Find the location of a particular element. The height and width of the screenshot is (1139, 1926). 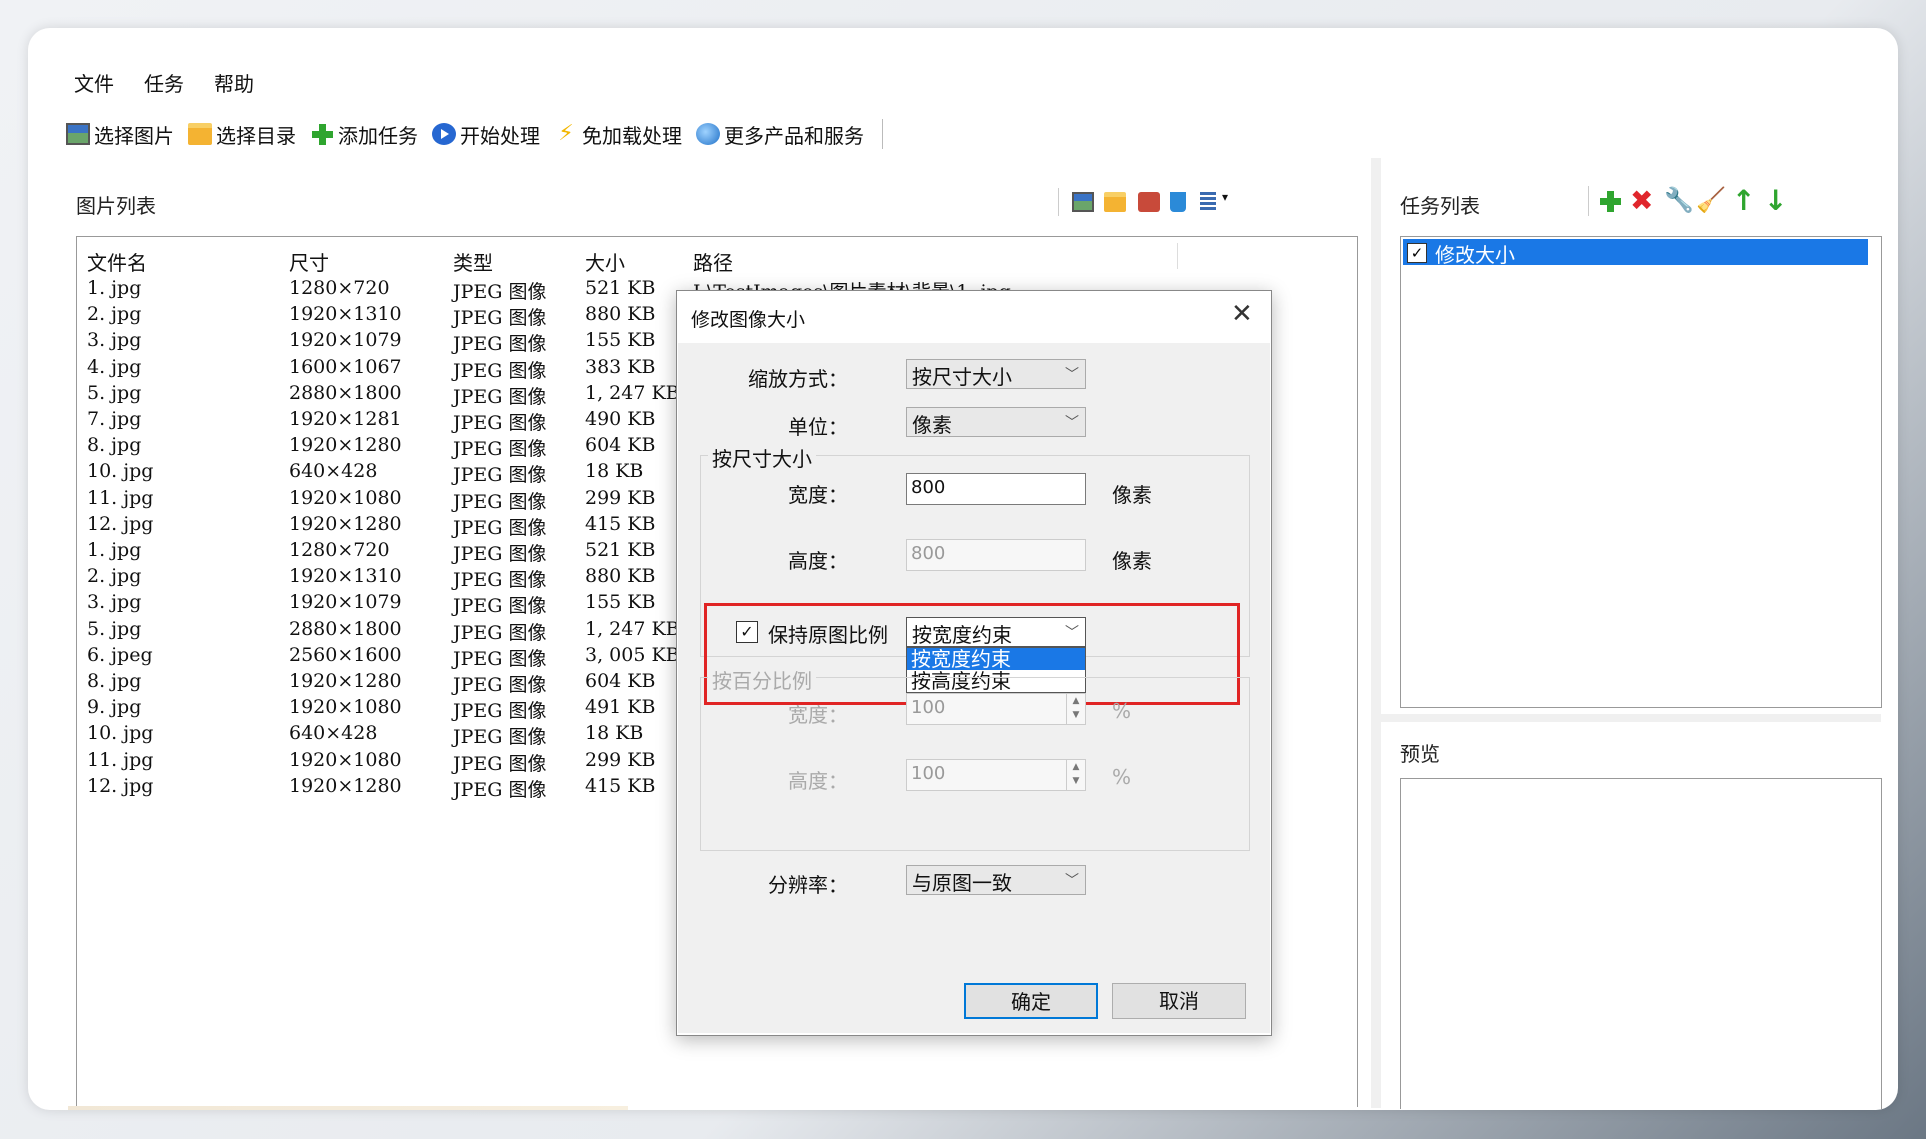

start-processing-button: 开始处理 is located at coordinates (486, 134).